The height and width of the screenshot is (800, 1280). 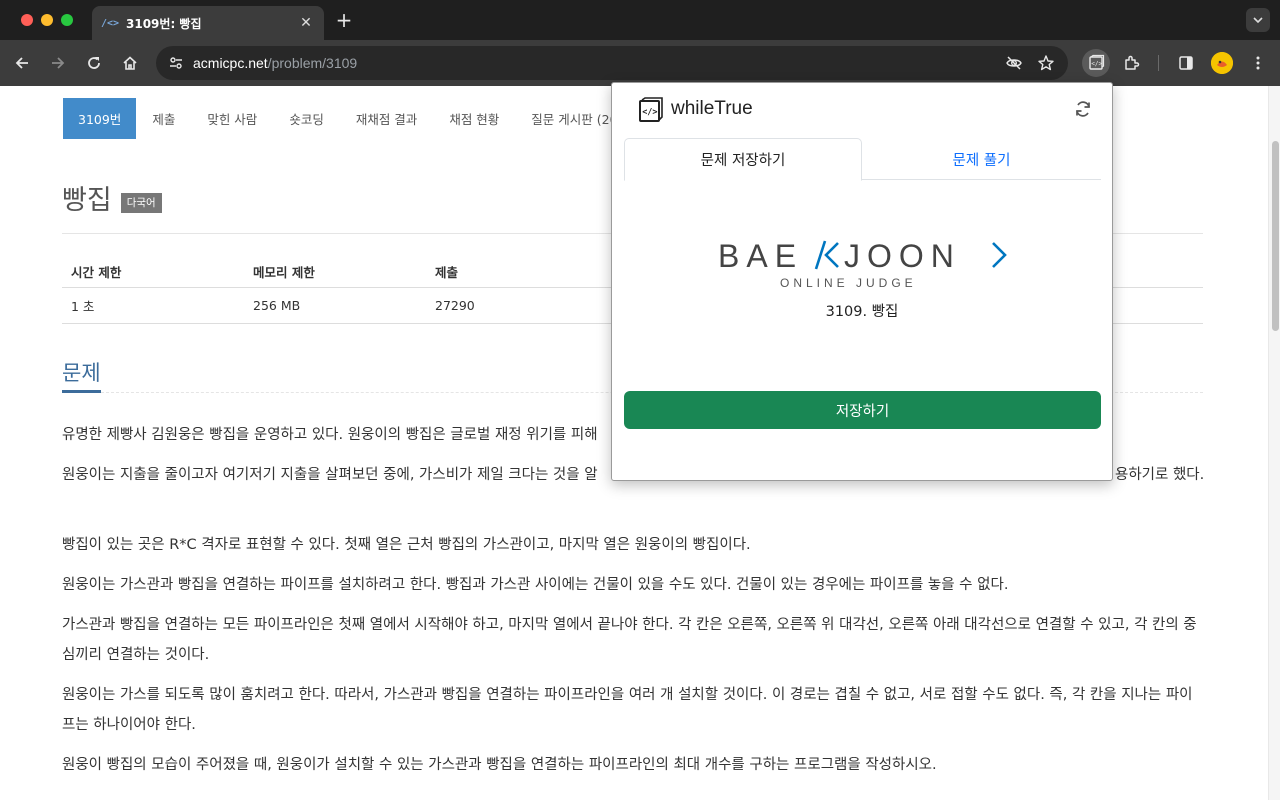 What do you see at coordinates (1275, 236) in the screenshot?
I see `scrollbar-thumb` at bounding box center [1275, 236].